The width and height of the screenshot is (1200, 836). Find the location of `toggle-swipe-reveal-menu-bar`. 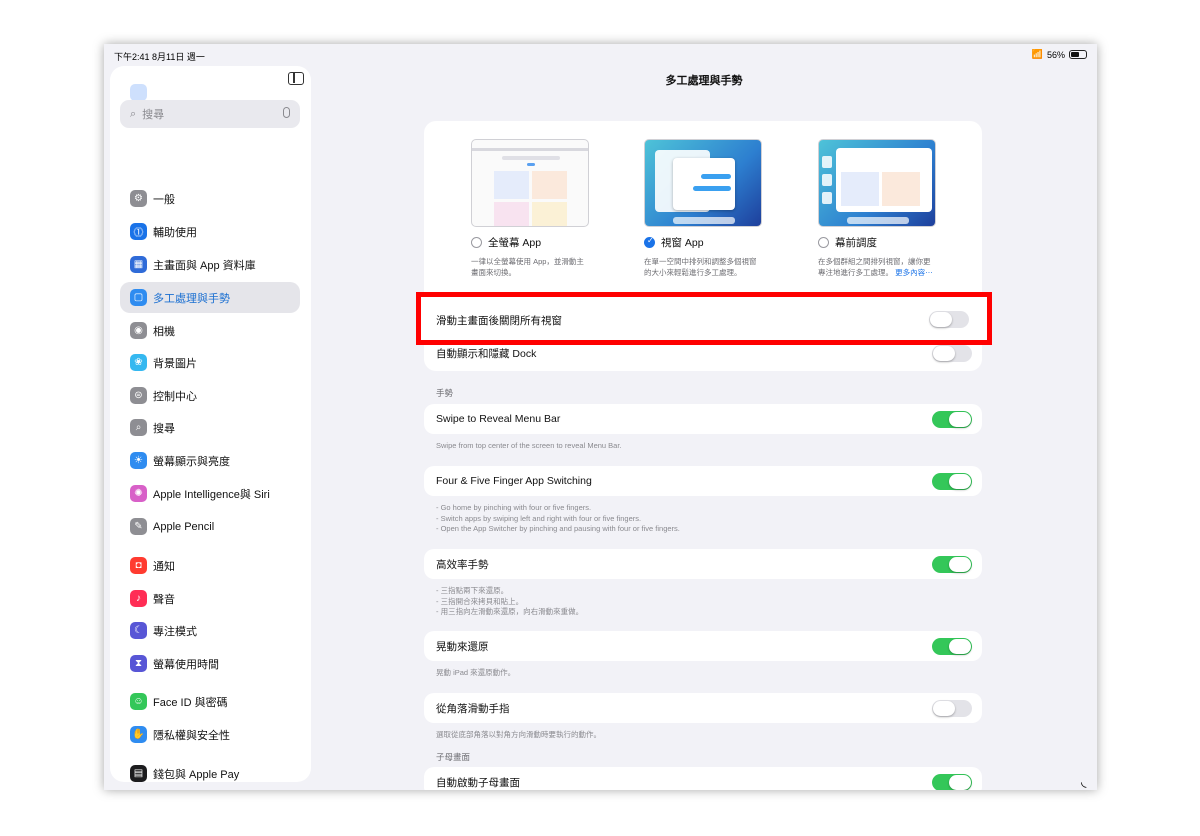

toggle-swipe-reveal-menu-bar is located at coordinates (952, 419).